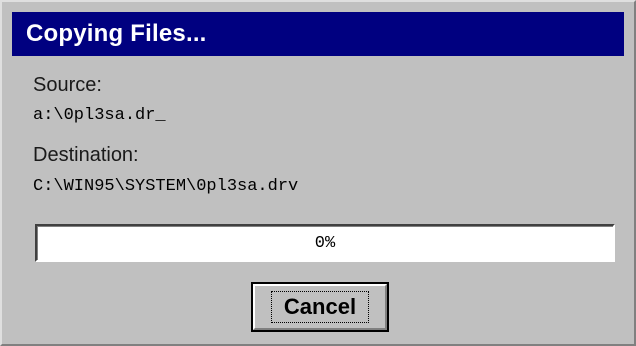 This screenshot has height=346, width=636. Describe the element at coordinates (99, 115) in the screenshot. I see `source-path: a:\0pl3sa.dr_` at that location.